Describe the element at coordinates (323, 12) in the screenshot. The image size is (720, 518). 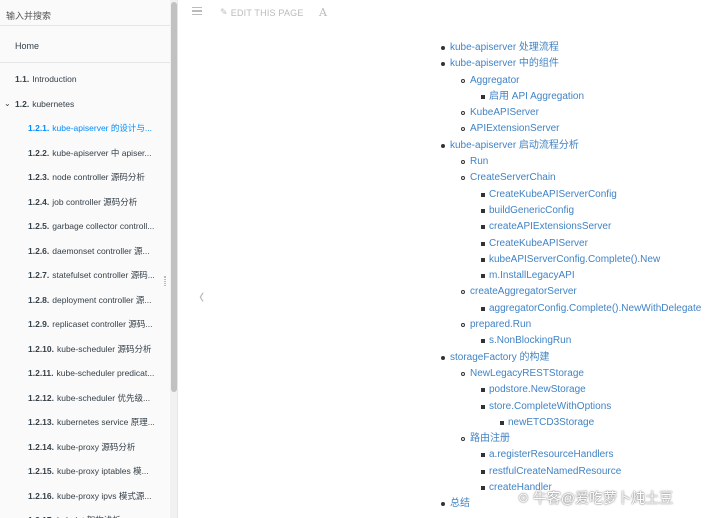
I see `font-settings-button: A` at that location.